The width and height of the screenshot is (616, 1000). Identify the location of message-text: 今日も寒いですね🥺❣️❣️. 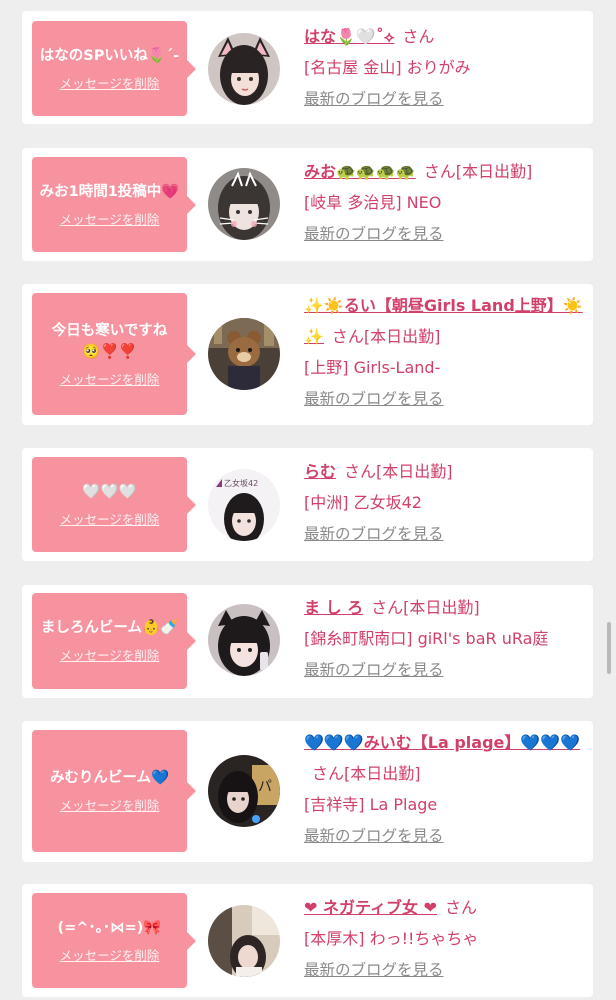
(109, 341).